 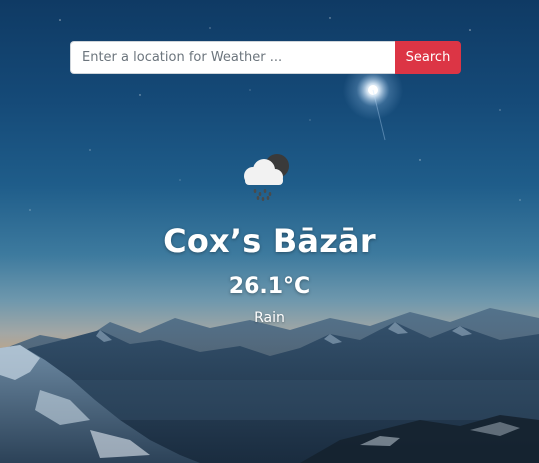 I want to click on weather-condition: Rain, so click(x=269, y=318).